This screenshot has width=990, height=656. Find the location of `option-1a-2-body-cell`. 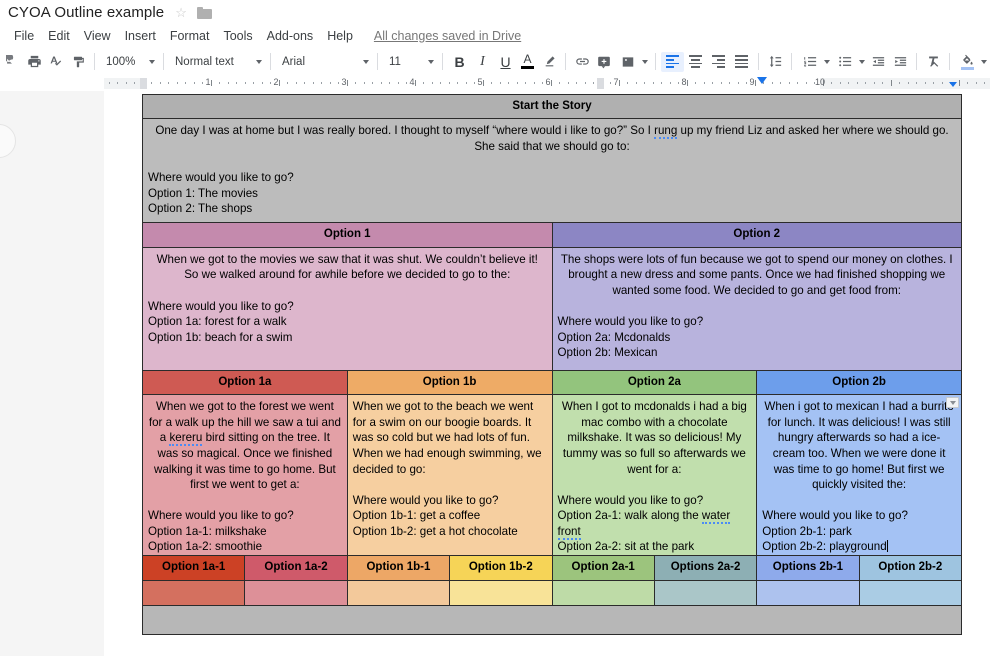

option-1a-2-body-cell is located at coordinates (296, 592).